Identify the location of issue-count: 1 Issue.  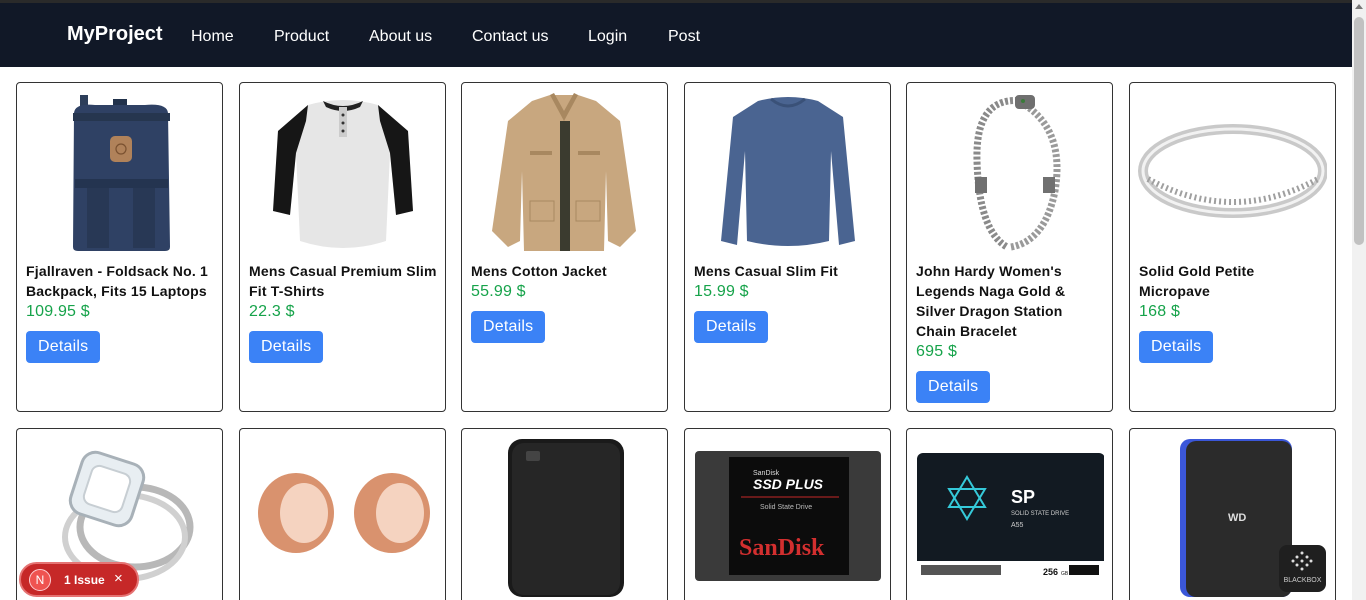
(84, 580).